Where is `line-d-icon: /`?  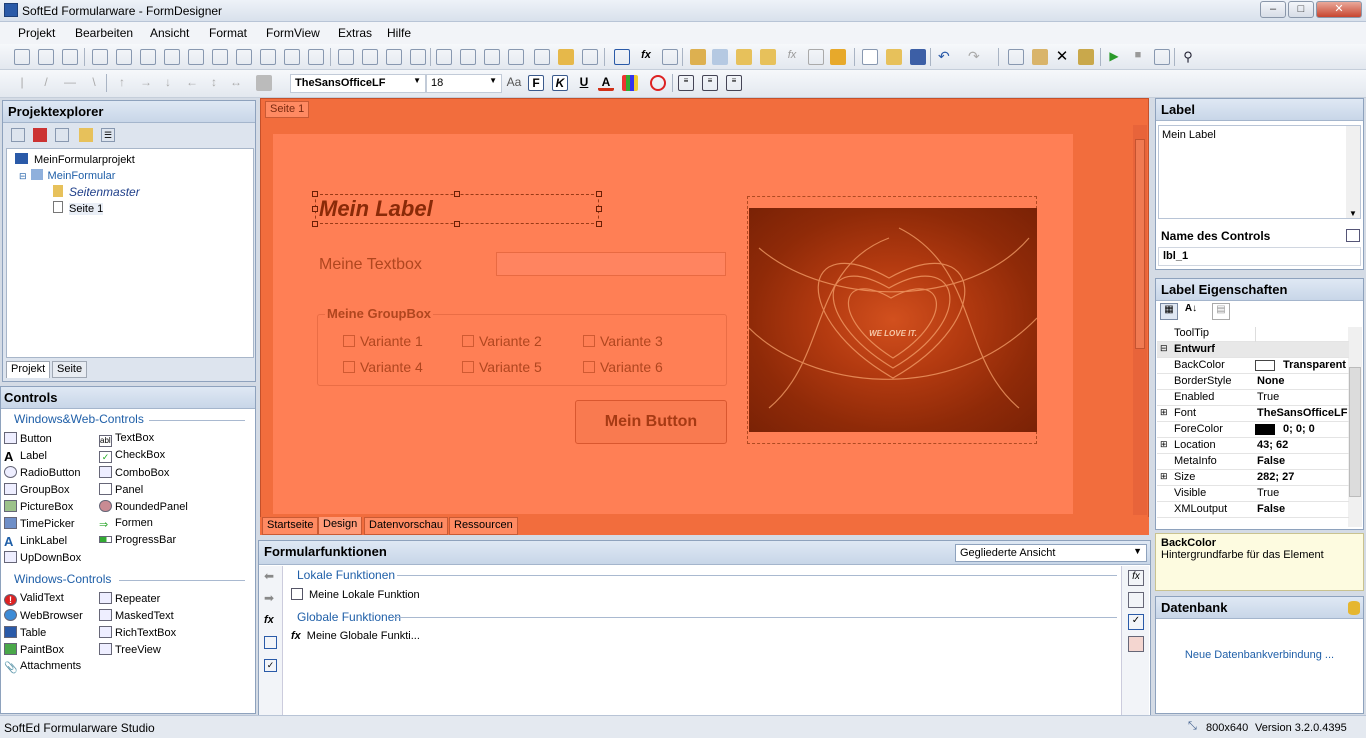 line-d-icon: / is located at coordinates (46, 83).